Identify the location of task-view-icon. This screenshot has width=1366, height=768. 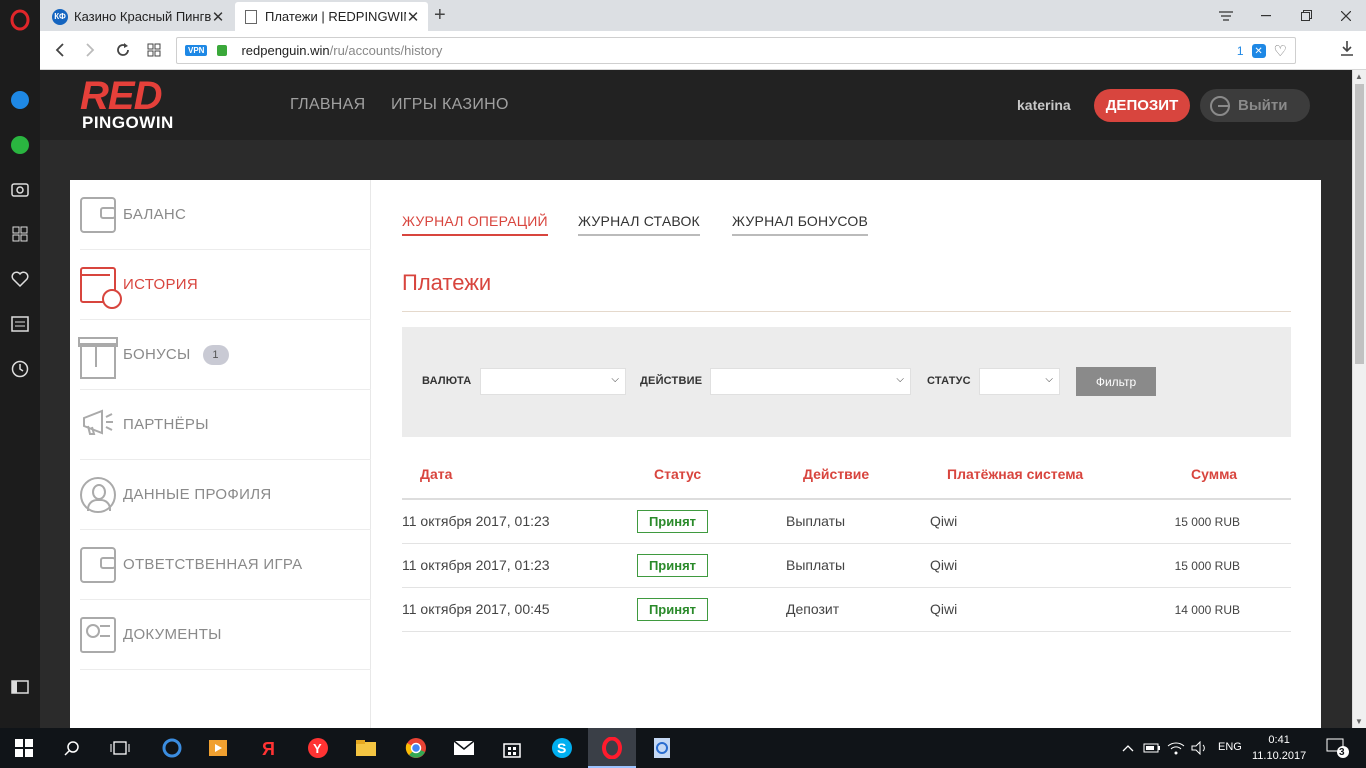
(120, 748).